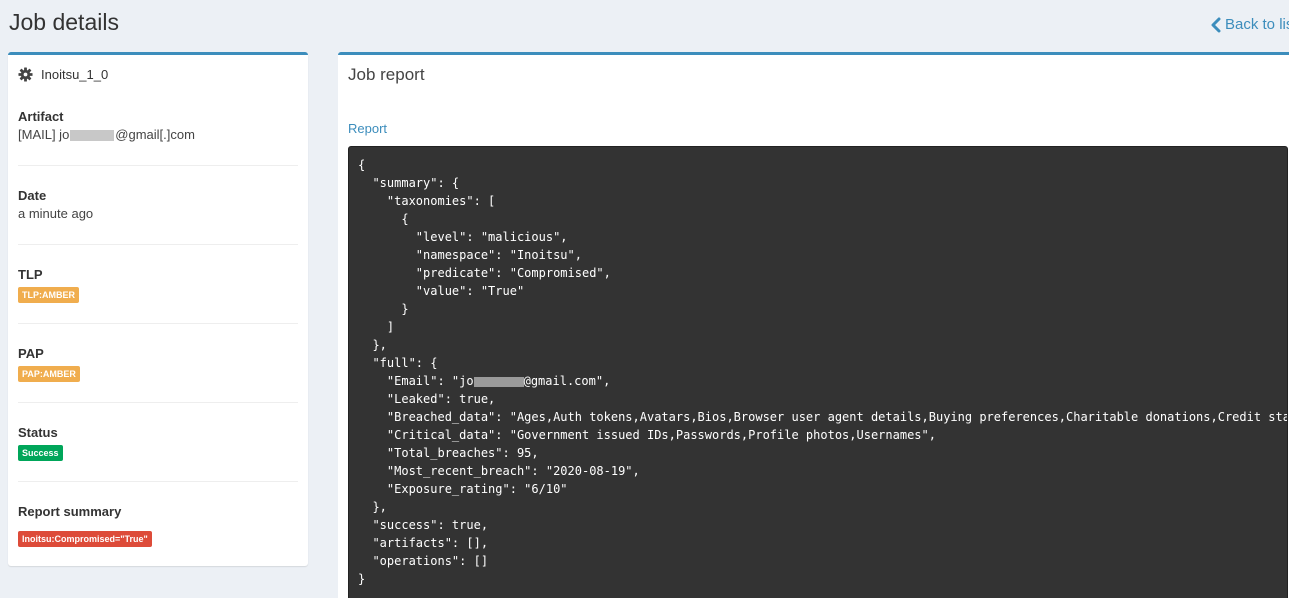 This screenshot has width=1289, height=598. I want to click on tlp-label: TLP, so click(30, 274).